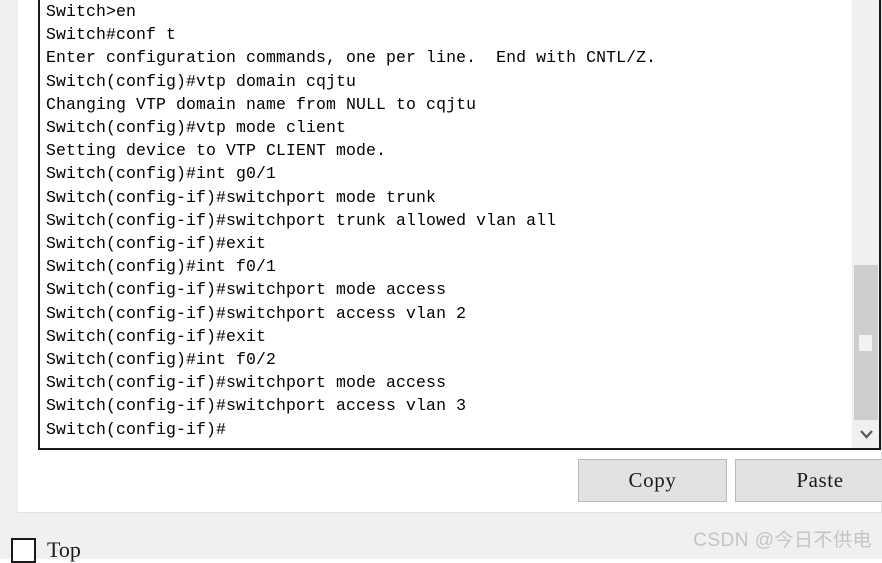 The width and height of the screenshot is (882, 563). I want to click on scrollbar-track, so click(866, 210).